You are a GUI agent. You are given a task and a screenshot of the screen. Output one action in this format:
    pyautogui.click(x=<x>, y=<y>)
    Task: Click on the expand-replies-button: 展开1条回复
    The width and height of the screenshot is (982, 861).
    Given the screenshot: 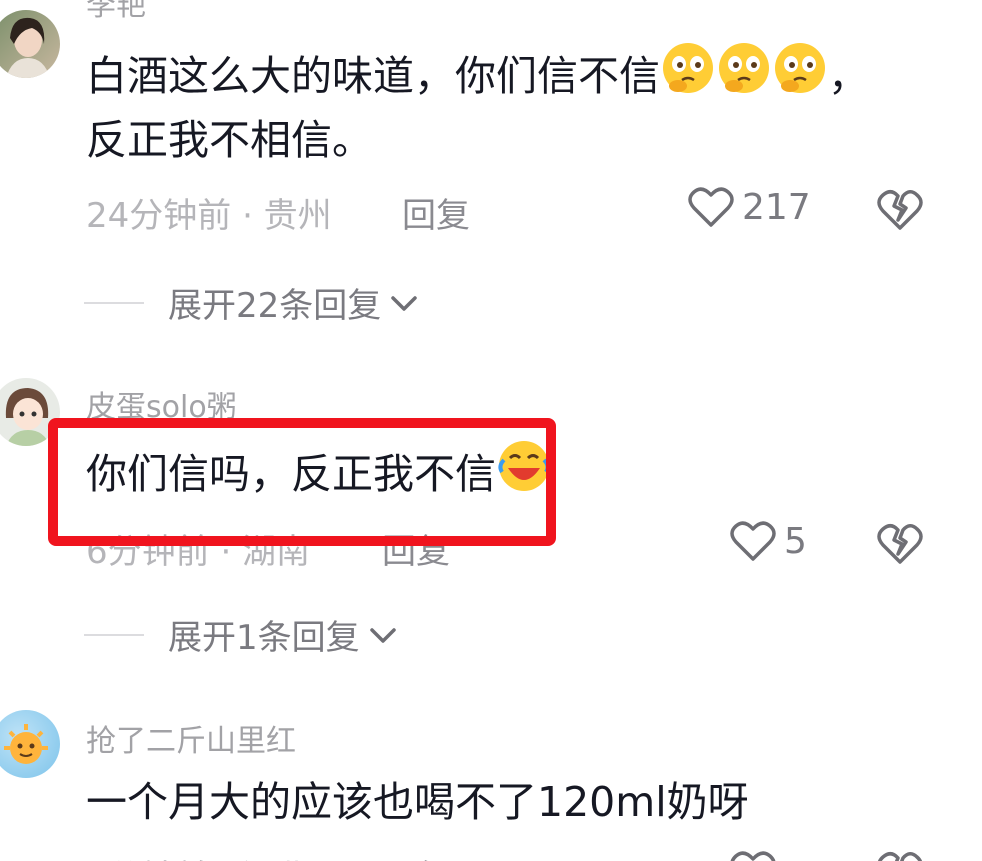 What is the action you would take?
    pyautogui.click(x=242, y=634)
    